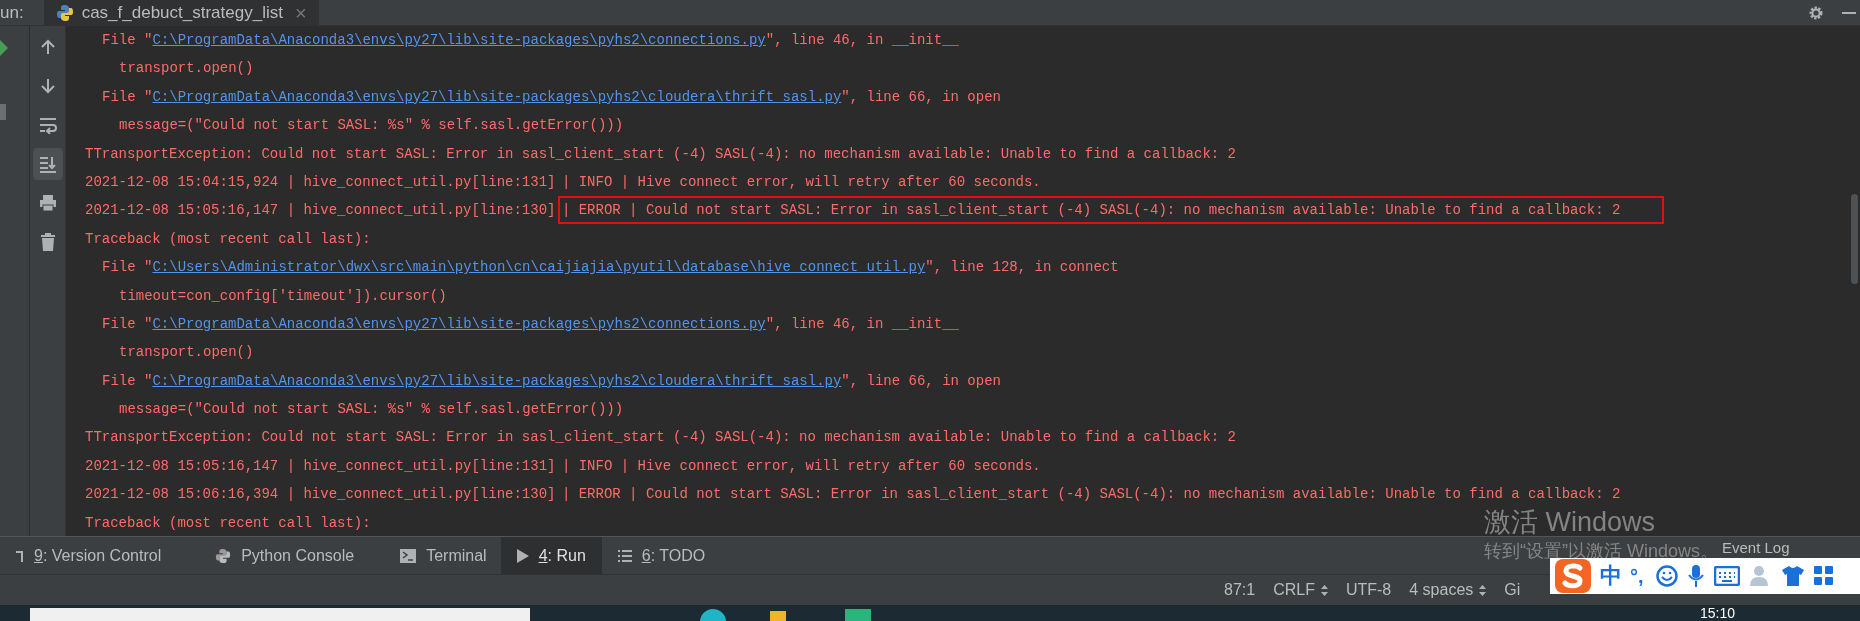  Describe the element at coordinates (1300, 590) in the screenshot. I see `status-dropdown: CRLF` at that location.